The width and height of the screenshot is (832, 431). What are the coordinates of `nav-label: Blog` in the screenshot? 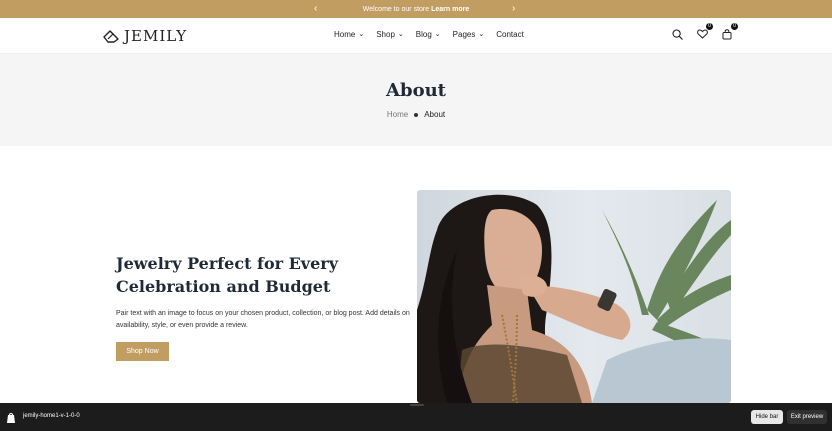 It's located at (423, 34).